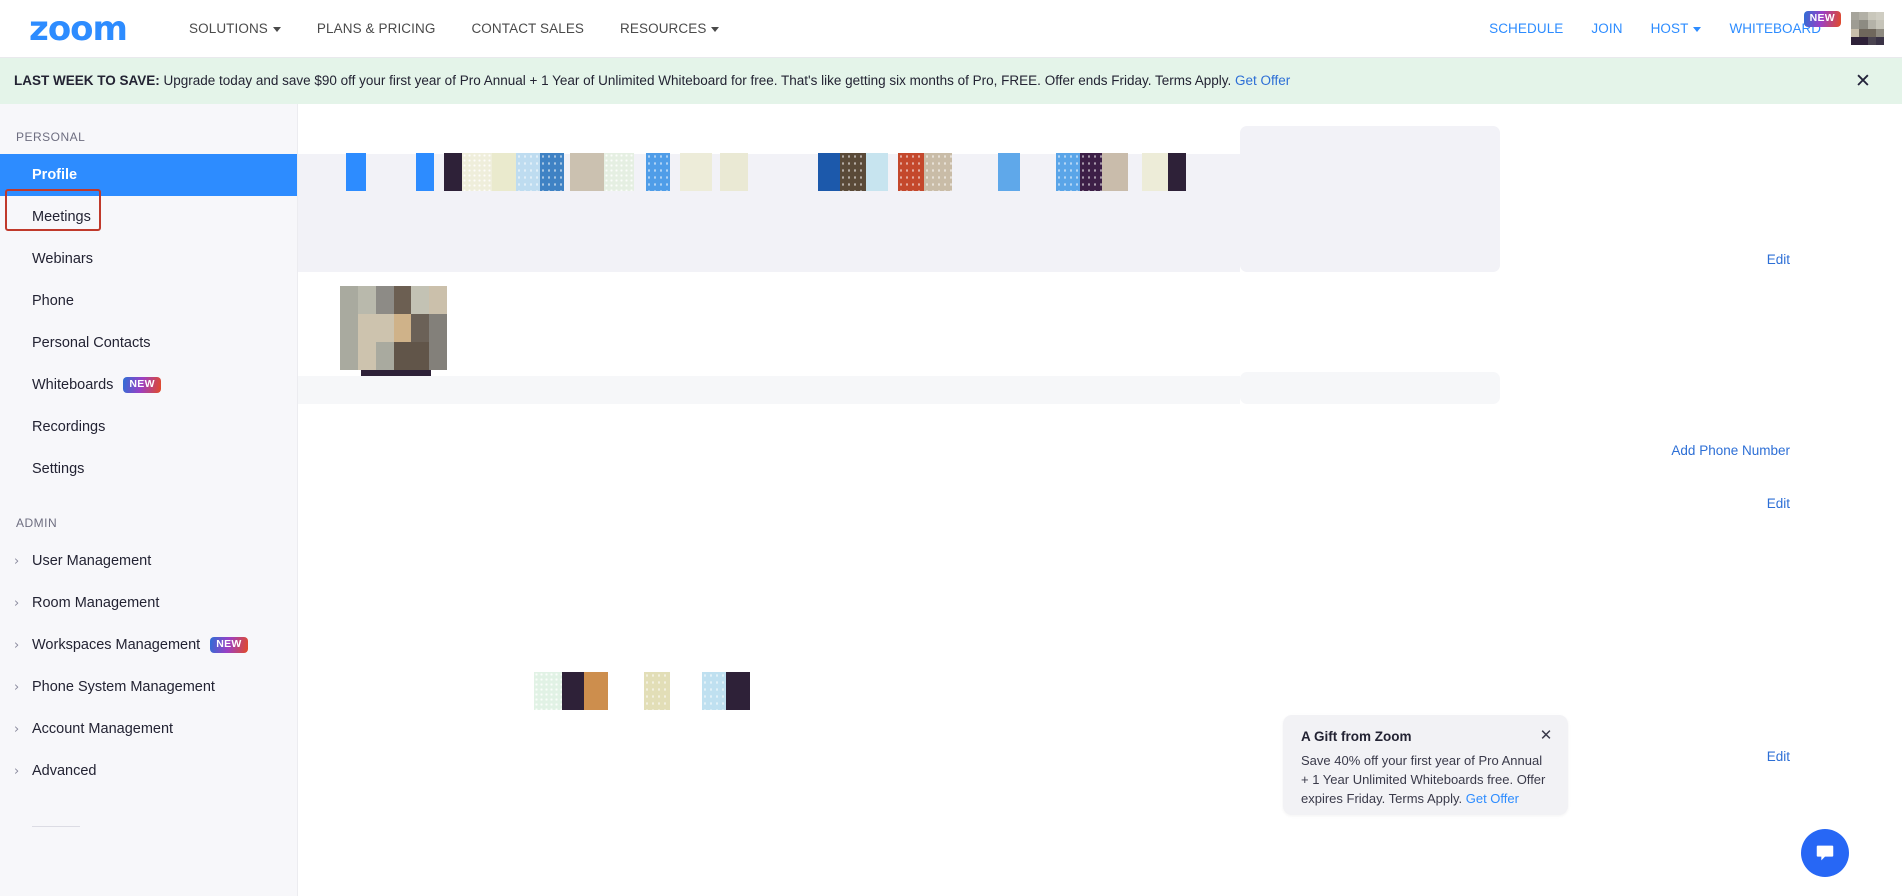 The width and height of the screenshot is (1902, 896). Describe the element at coordinates (148, 259) in the screenshot. I see `sidebar-item-webinars: Webinars` at that location.